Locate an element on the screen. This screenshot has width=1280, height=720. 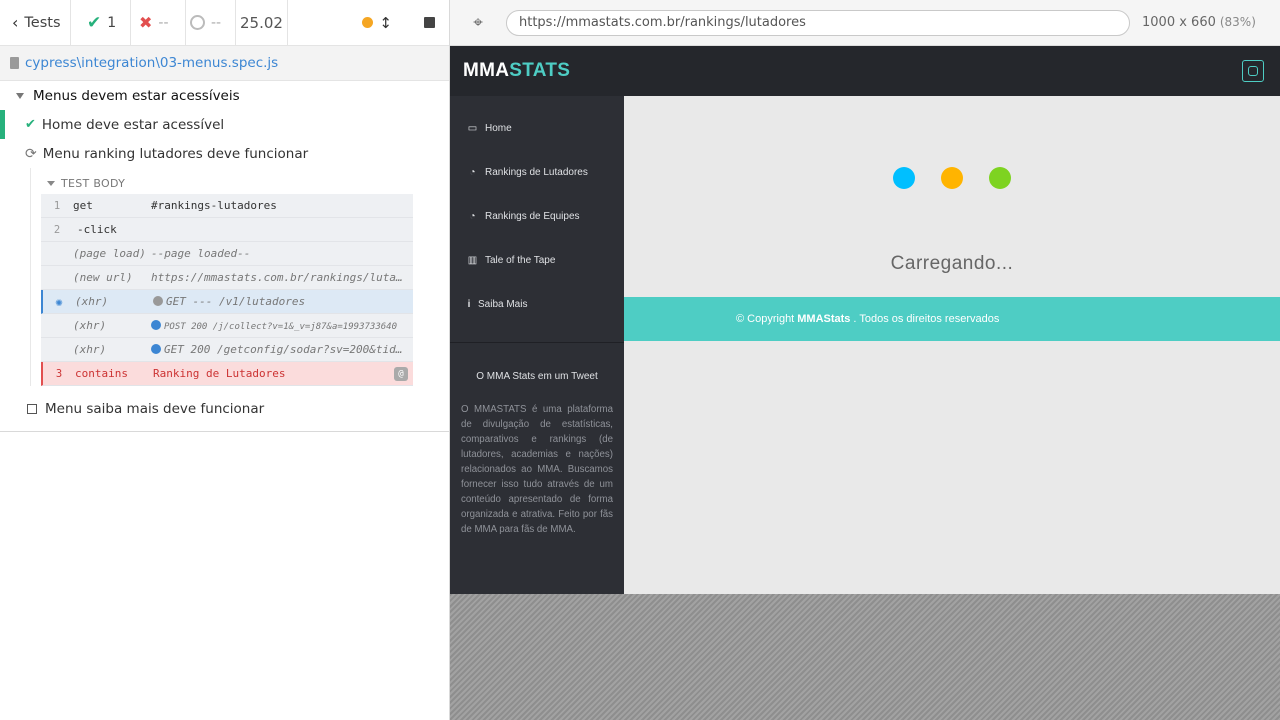
nav-item-rankings-lutadores: ◔ Rankings de Lutadores is located at coordinates (537, 172).